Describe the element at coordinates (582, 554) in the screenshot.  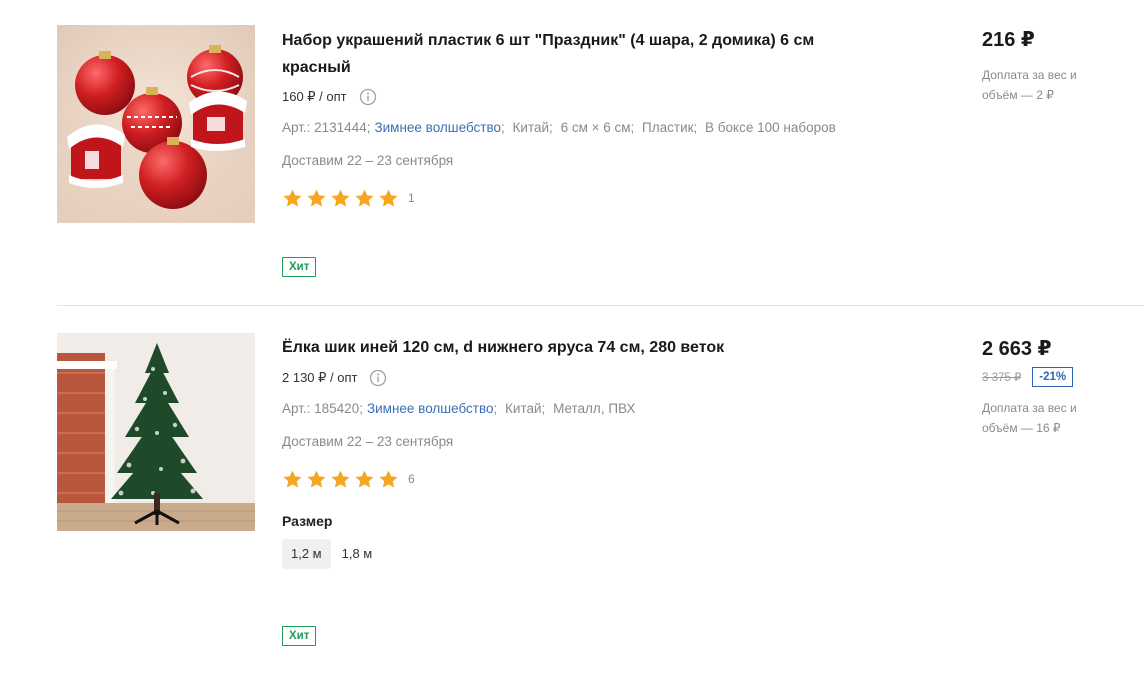
I see `size-options: 1,2 м 1,8 м` at that location.